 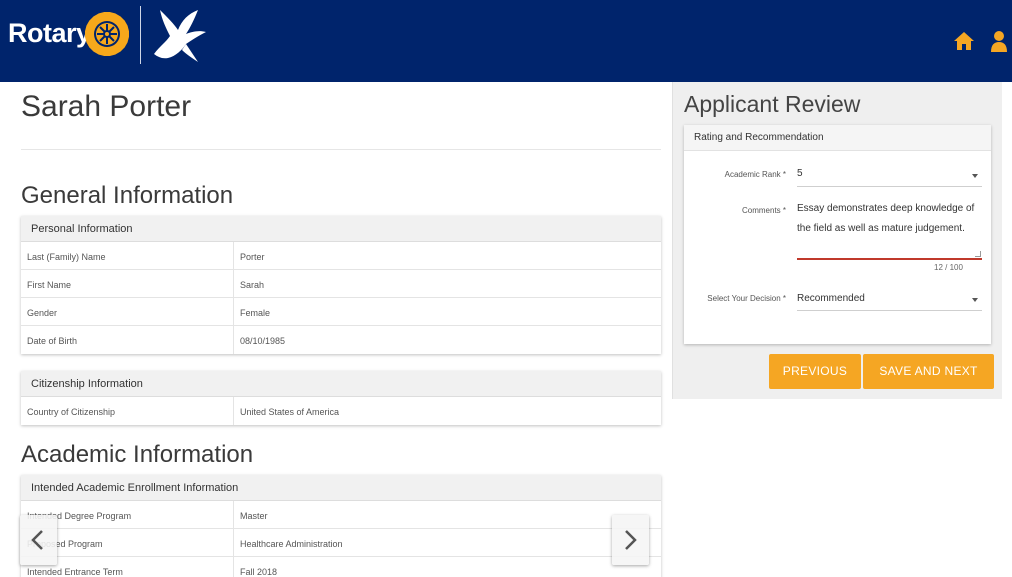 I want to click on row-label: Gender, so click(x=127, y=311).